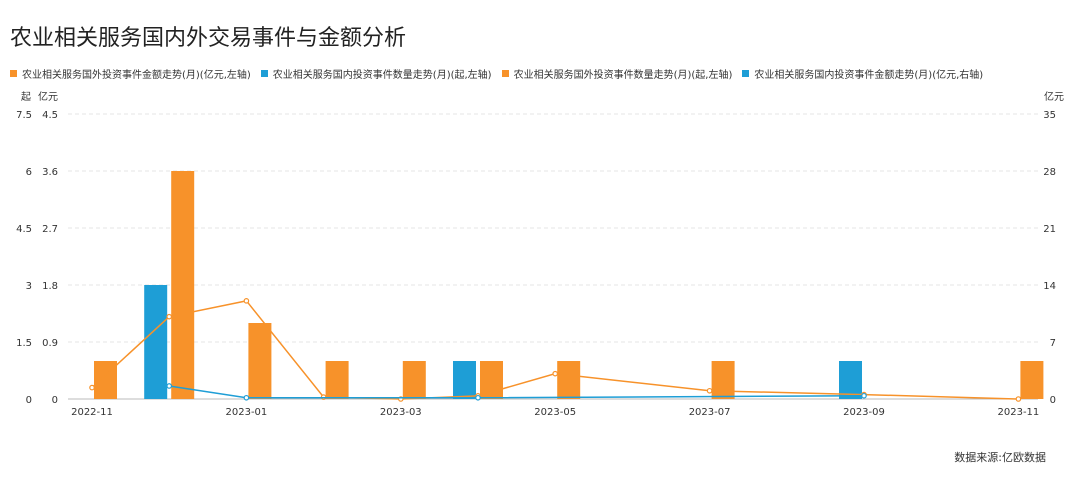 The image size is (1080, 477). I want to click on x-tick-label: 2022-11, so click(92, 412).